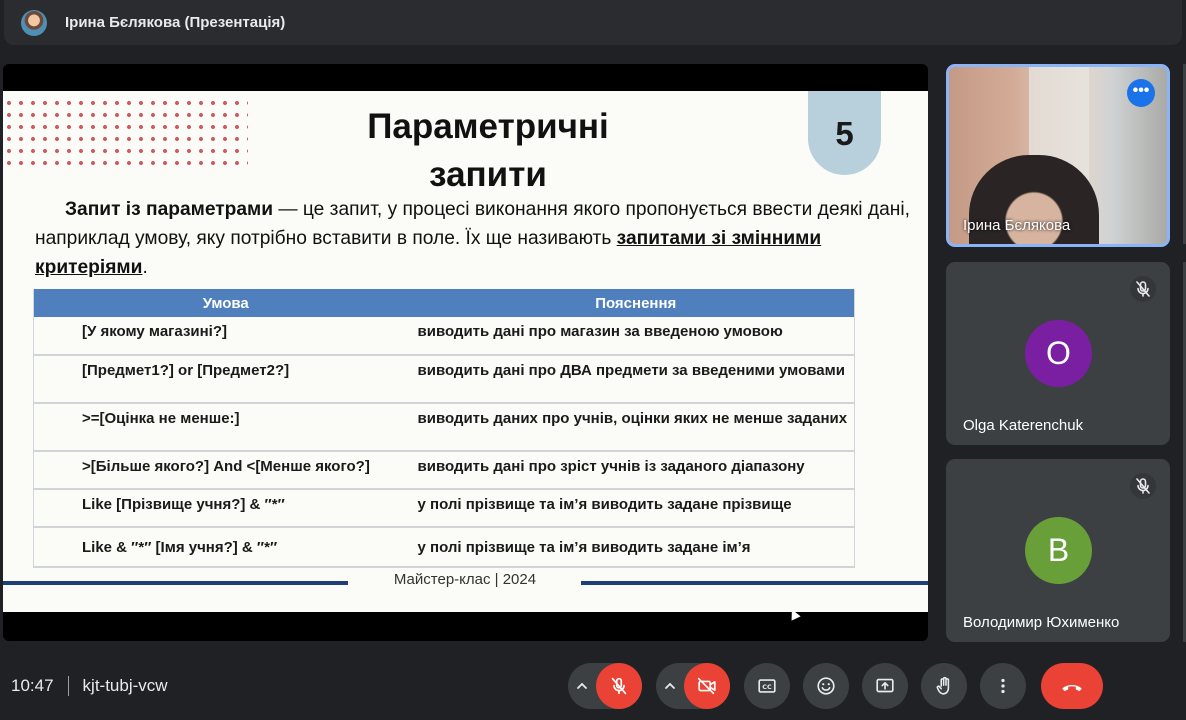 Image resolution: width=1186 pixels, height=720 pixels. I want to click on meeting-info: 10:47 kjt-tubj-vcw, so click(89, 686).